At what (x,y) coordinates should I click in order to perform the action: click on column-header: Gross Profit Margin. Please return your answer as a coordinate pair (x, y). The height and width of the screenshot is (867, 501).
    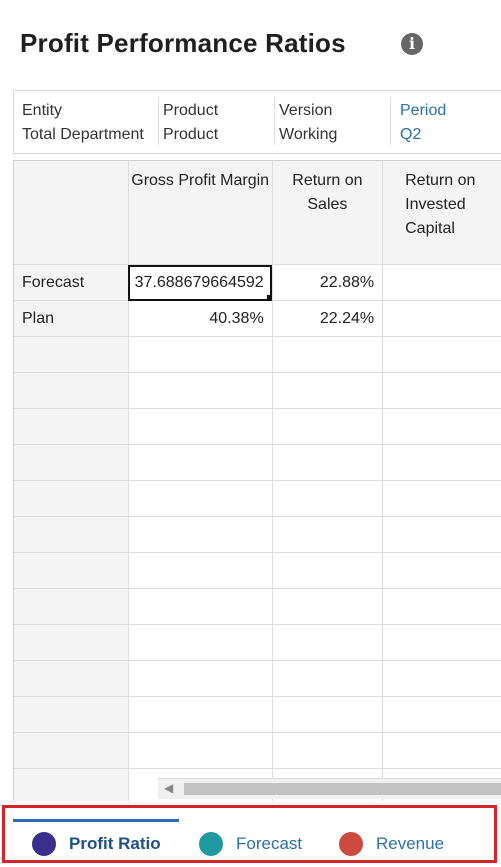
    Looking at the image, I should click on (200, 213).